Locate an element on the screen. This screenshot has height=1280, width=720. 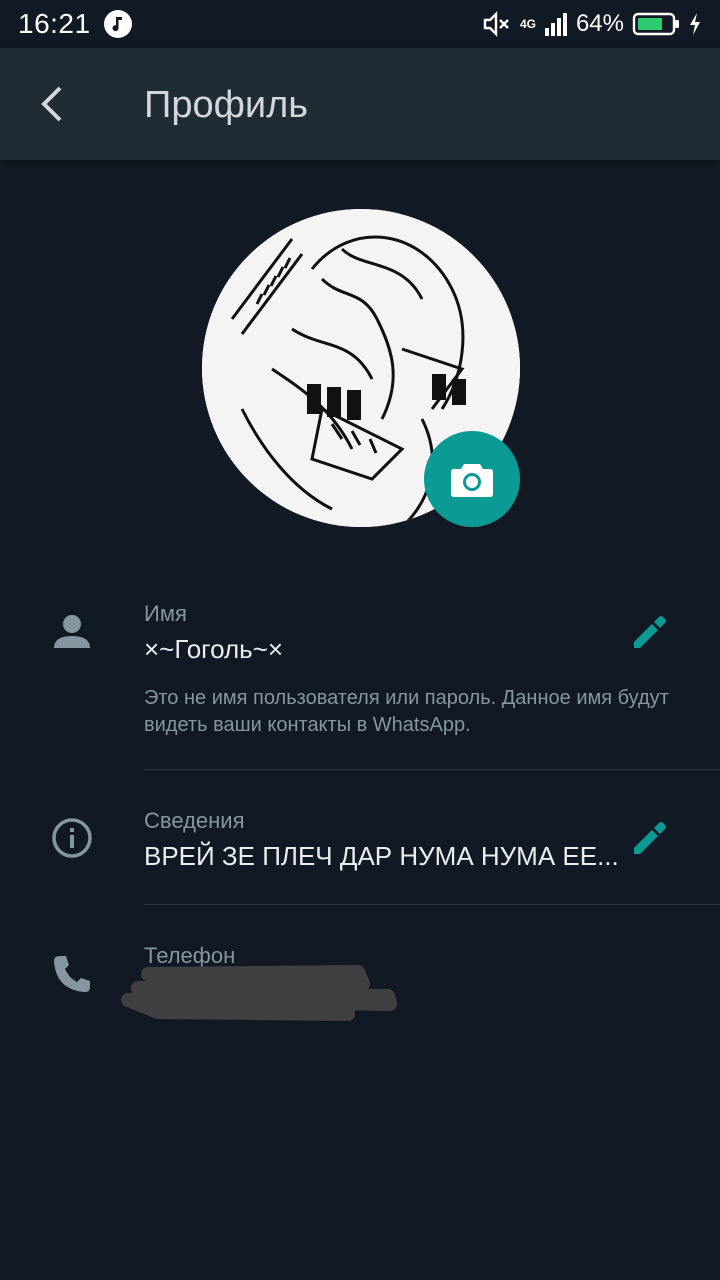
music-icon is located at coordinates (117, 24).